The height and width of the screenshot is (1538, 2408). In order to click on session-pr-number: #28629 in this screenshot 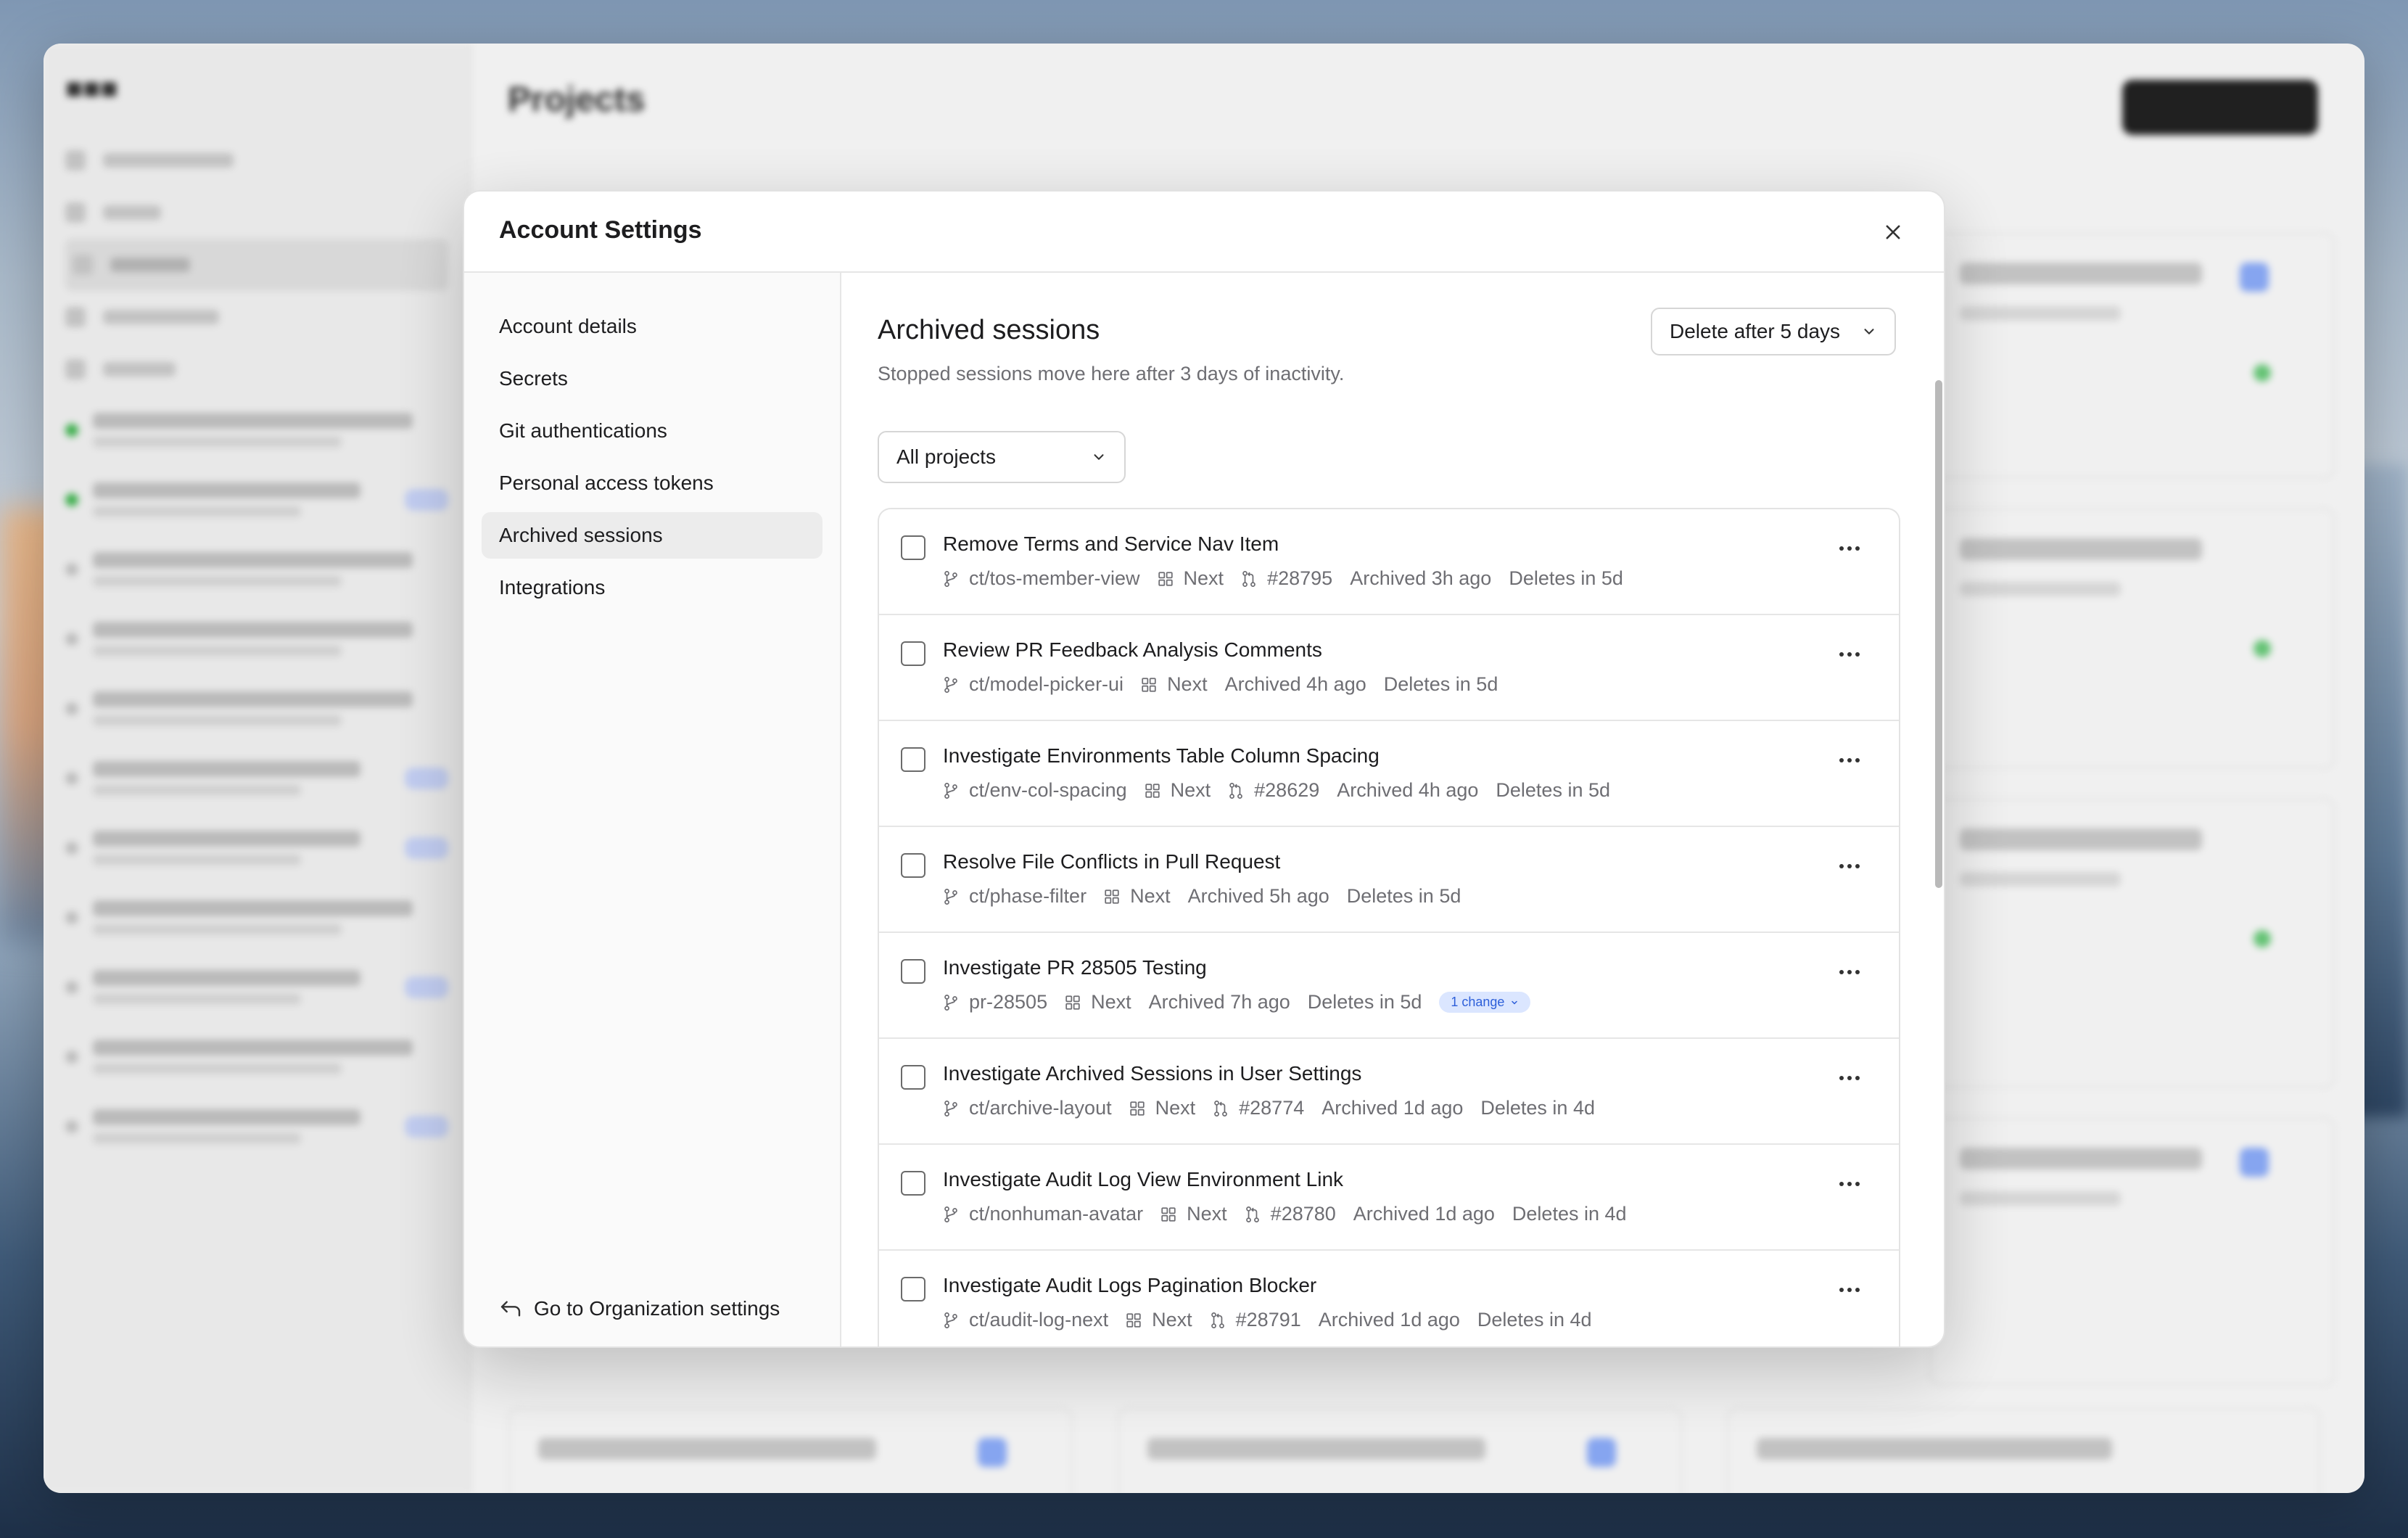, I will do `click(1287, 790)`.